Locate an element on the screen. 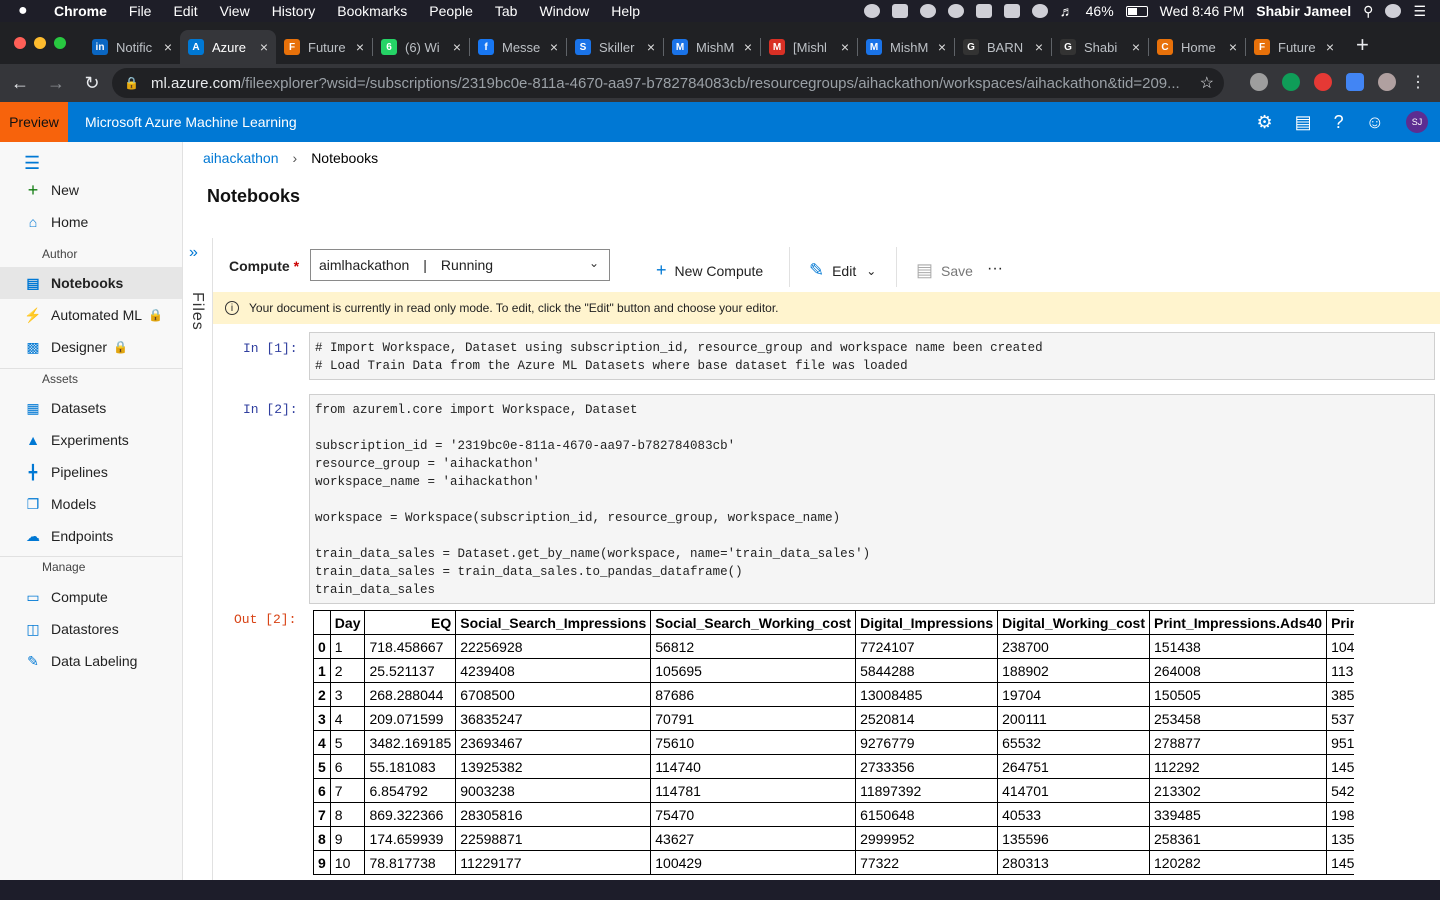 The width and height of the screenshot is (1440, 900). preview-badge: Preview is located at coordinates (34, 122).